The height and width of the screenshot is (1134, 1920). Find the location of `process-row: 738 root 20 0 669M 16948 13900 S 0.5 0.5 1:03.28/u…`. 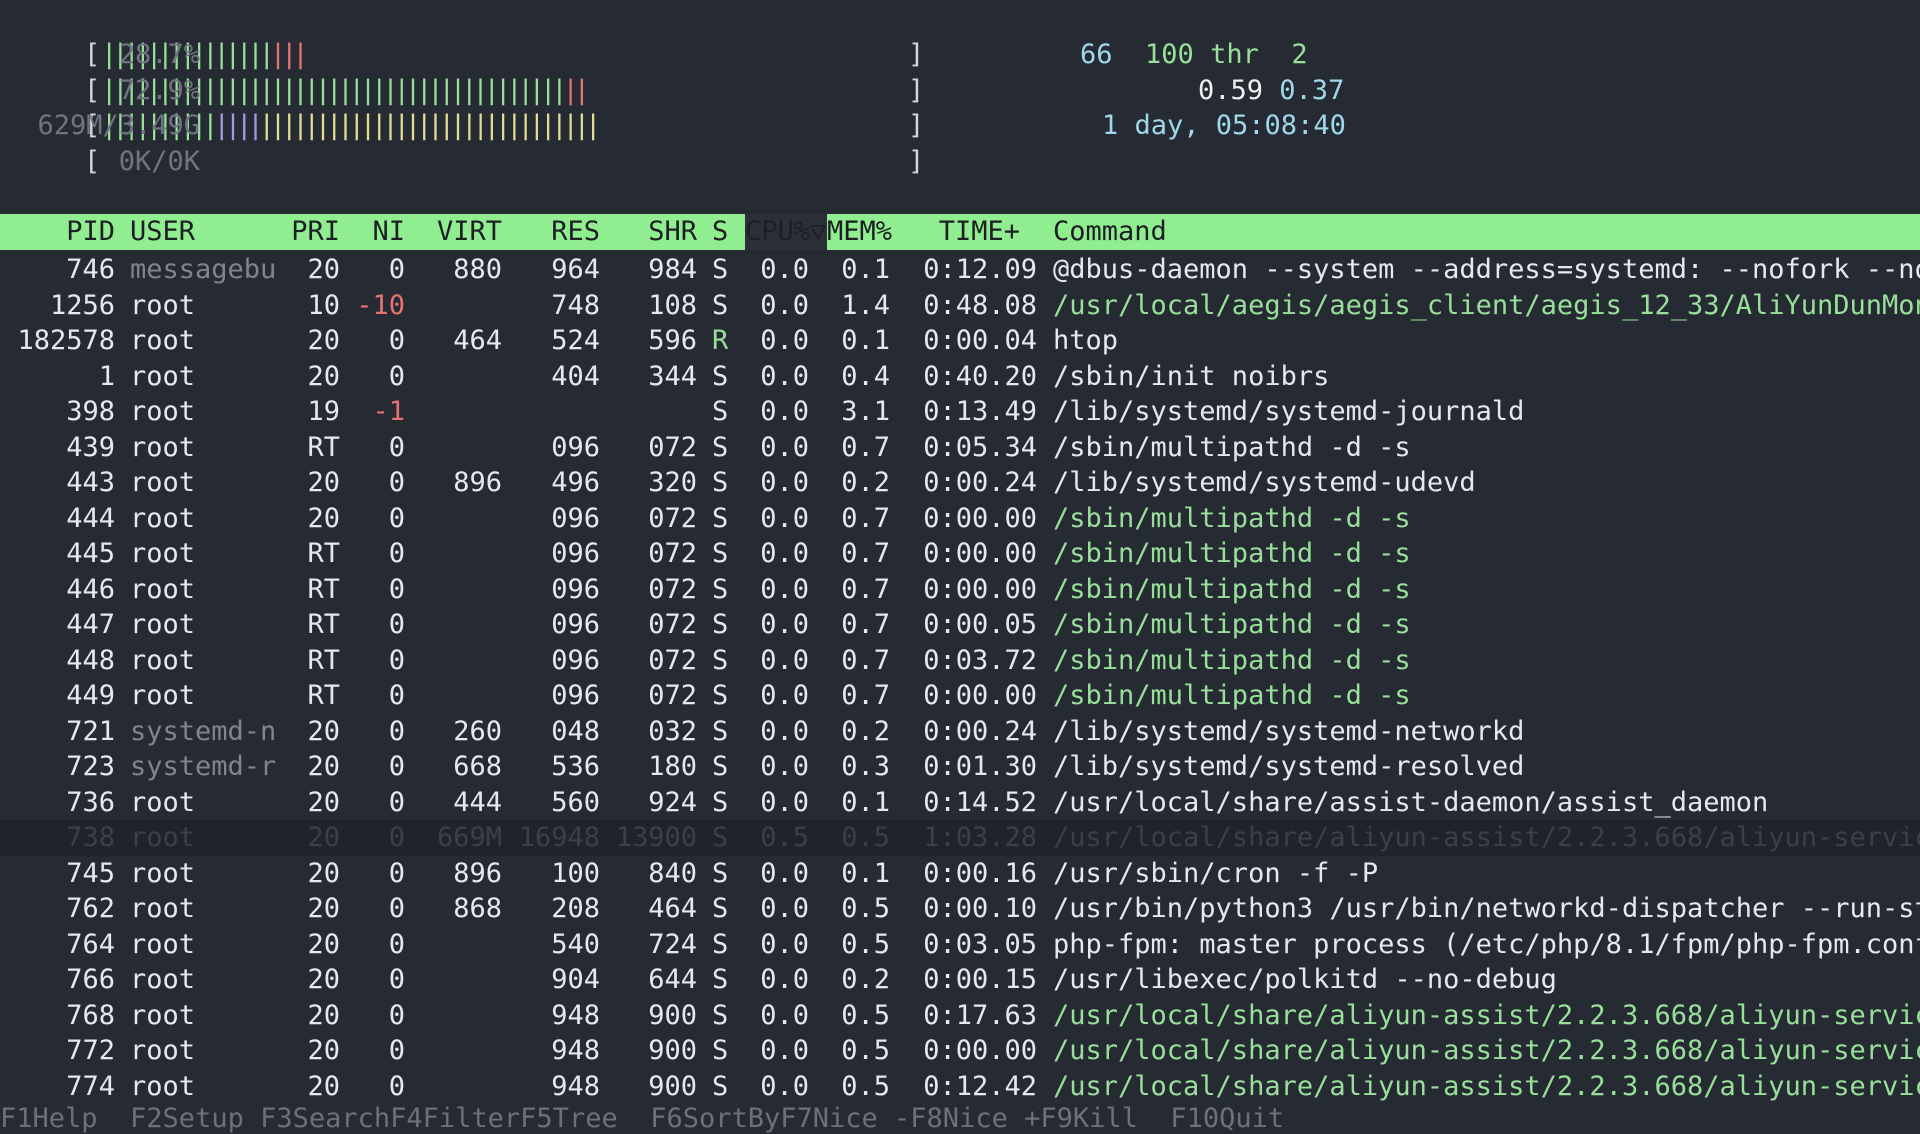

process-row: 738 root 20 0 669M 16948 13900 S 0.5 0.5 1:03.28/u… is located at coordinates (960, 838).